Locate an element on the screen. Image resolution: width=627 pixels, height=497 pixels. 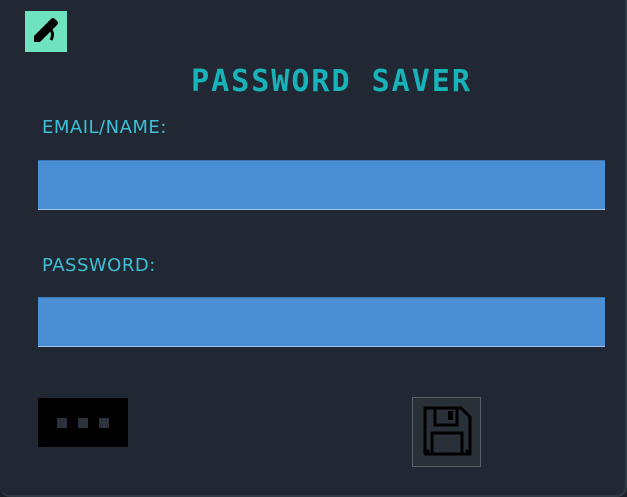
more-options-button is located at coordinates (83, 422).